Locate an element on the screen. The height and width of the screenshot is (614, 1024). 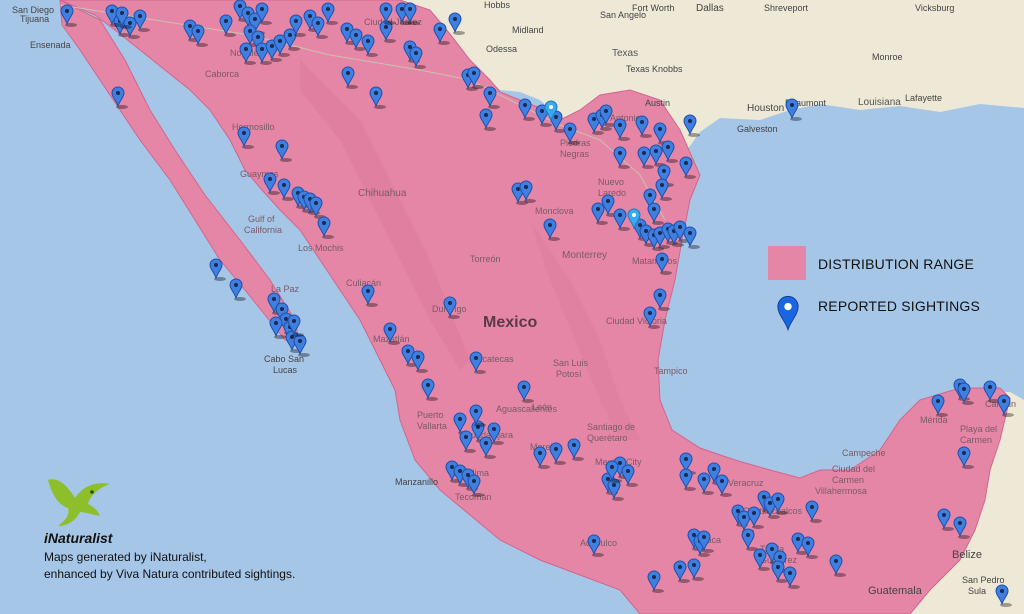
label-city: Houston is located at coordinates (765, 108).